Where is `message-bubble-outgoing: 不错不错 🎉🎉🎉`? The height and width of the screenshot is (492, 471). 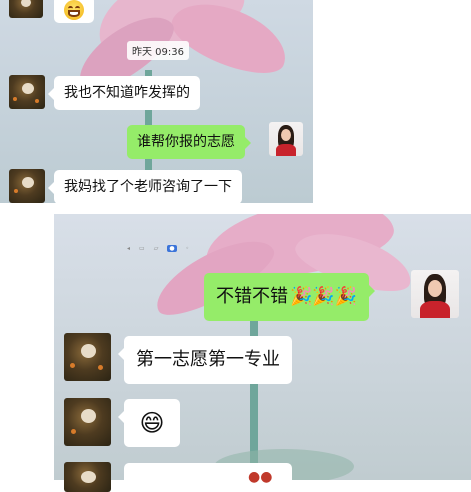
message-bubble-outgoing: 不错不错 🎉🎉🎉 is located at coordinates (290, 297).